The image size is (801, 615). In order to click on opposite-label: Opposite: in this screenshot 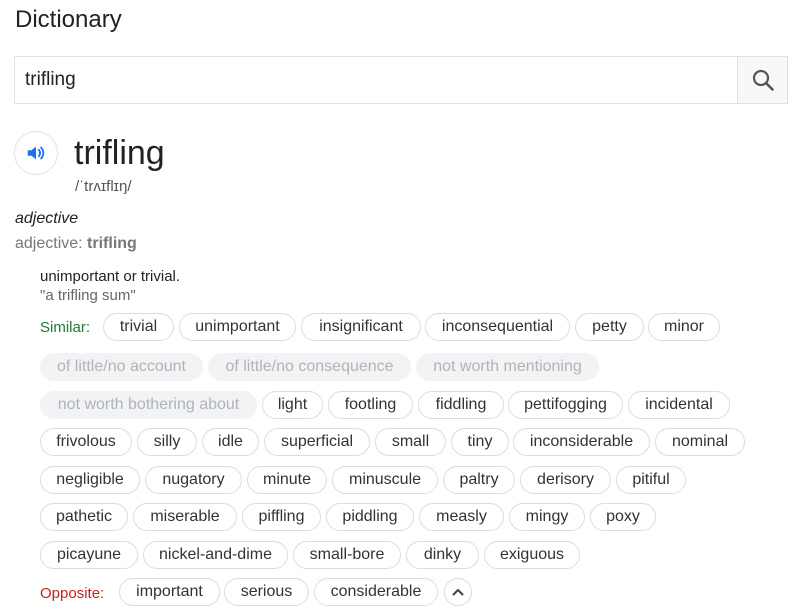, I will do `click(72, 593)`.